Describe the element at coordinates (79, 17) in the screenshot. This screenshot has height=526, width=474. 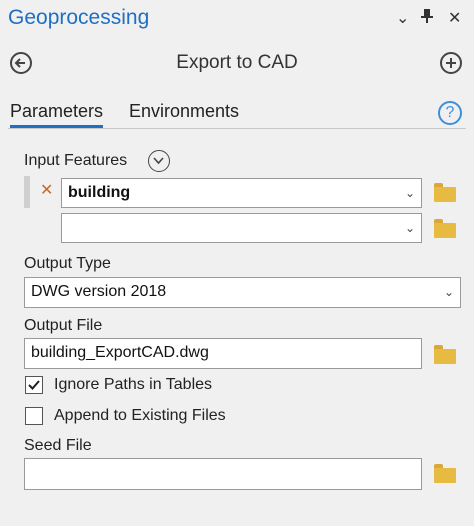
I see `panel-title: Geoprocessing` at that location.